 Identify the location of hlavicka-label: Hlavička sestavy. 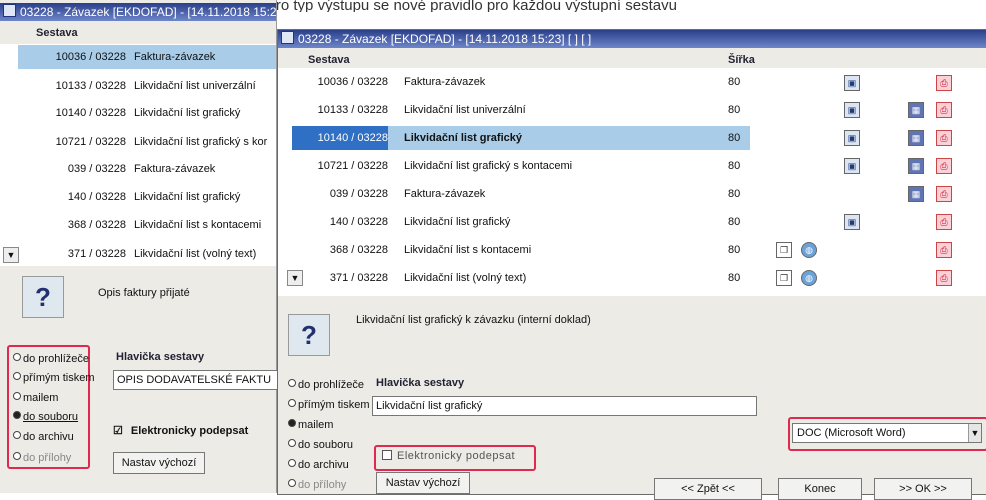
(420, 383).